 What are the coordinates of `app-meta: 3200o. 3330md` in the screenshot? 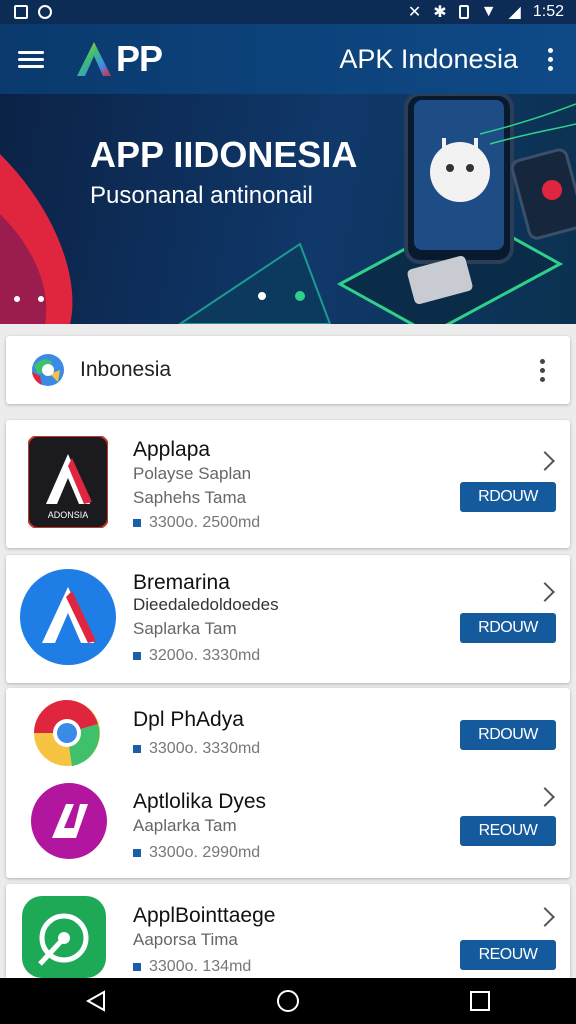 It's located at (196, 656).